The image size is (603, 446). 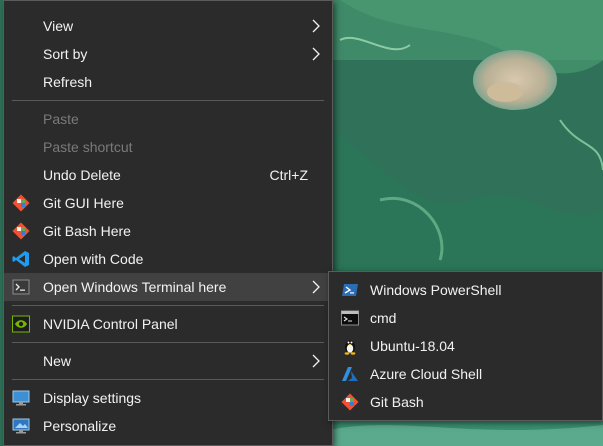 I want to click on menu-item-label: New, so click(x=57, y=361).